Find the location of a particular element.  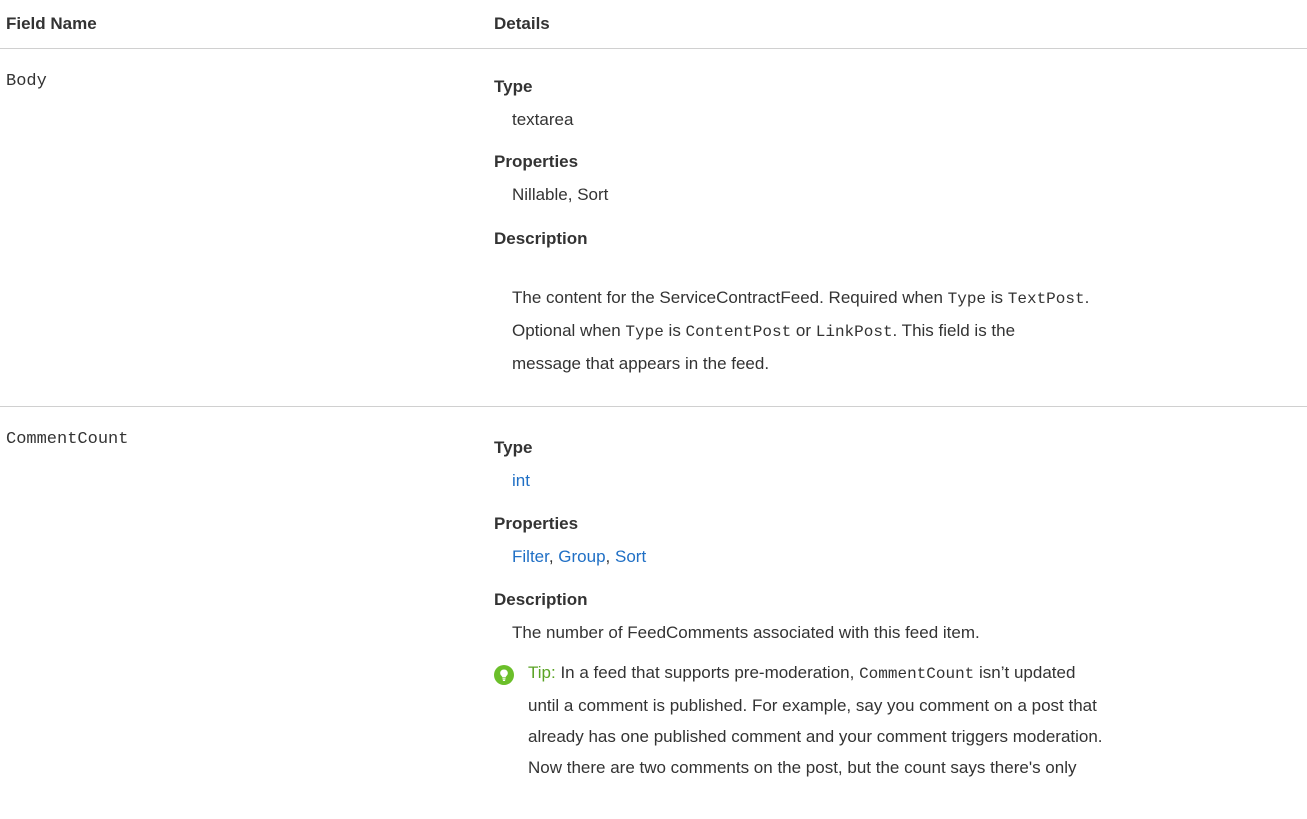

type-value: int is located at coordinates (521, 481).